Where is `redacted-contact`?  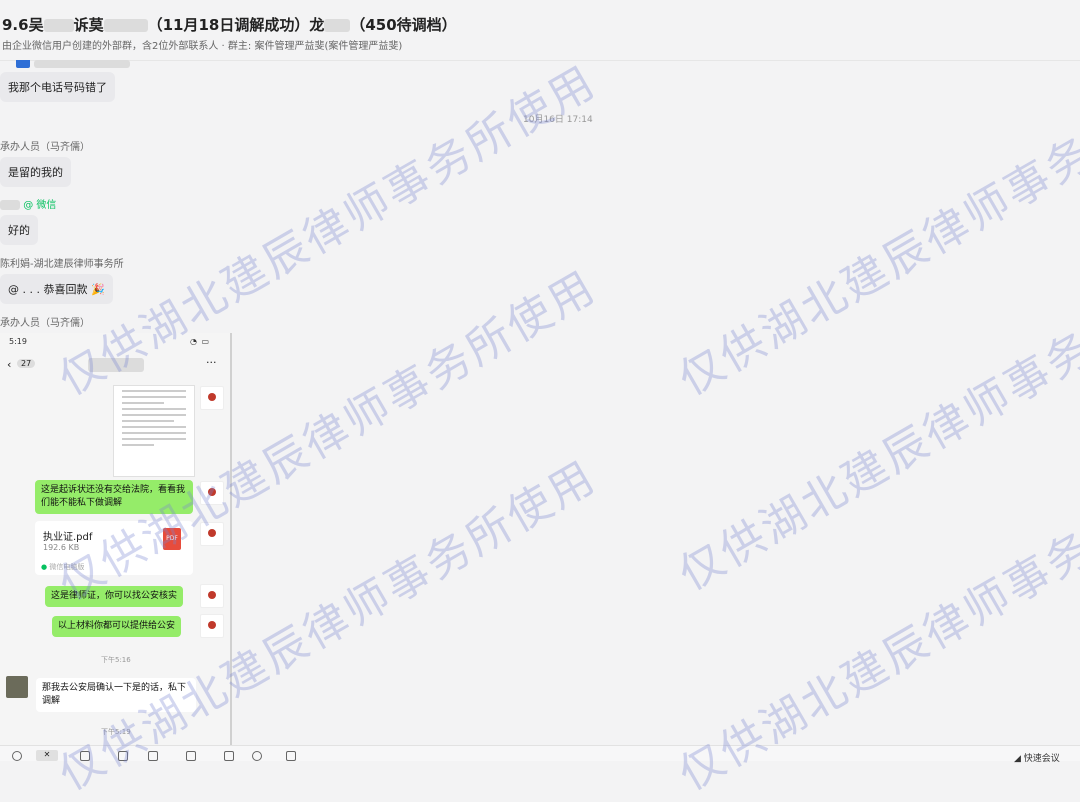
redacted-contact is located at coordinates (116, 365).